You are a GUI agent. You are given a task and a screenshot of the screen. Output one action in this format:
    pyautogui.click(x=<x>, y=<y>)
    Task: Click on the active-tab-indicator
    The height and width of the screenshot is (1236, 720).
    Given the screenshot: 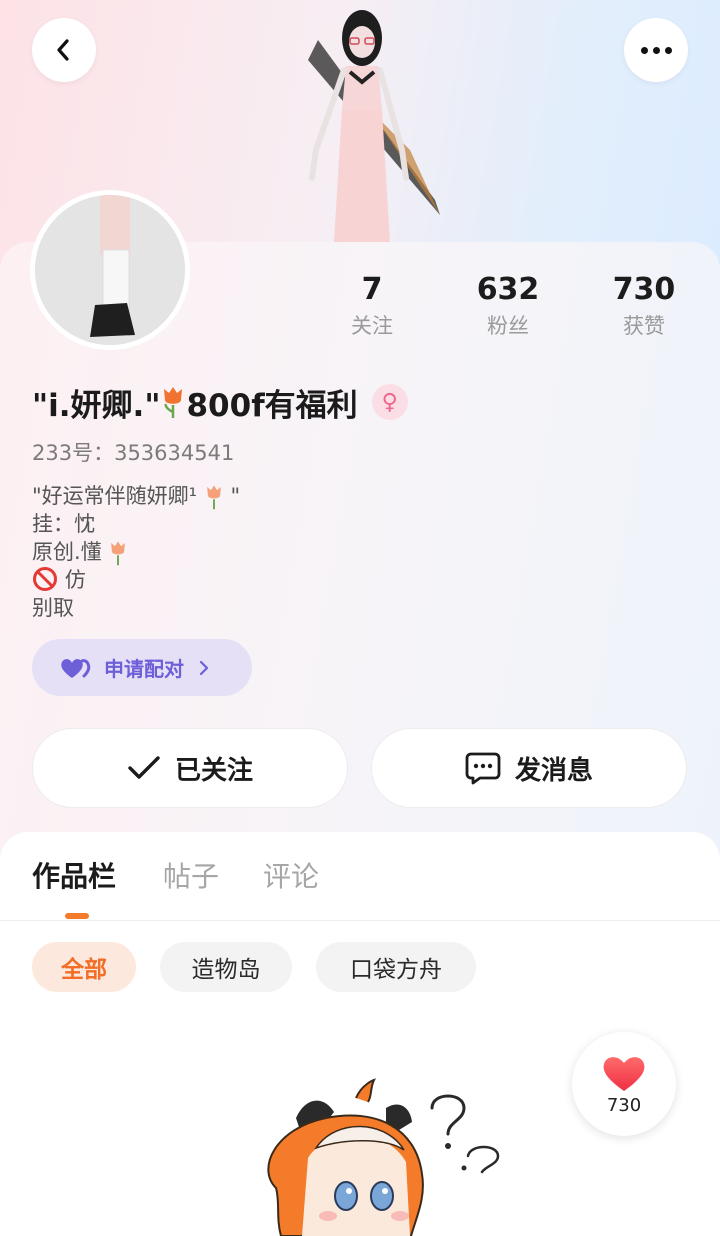 What is the action you would take?
    pyautogui.click(x=77, y=916)
    